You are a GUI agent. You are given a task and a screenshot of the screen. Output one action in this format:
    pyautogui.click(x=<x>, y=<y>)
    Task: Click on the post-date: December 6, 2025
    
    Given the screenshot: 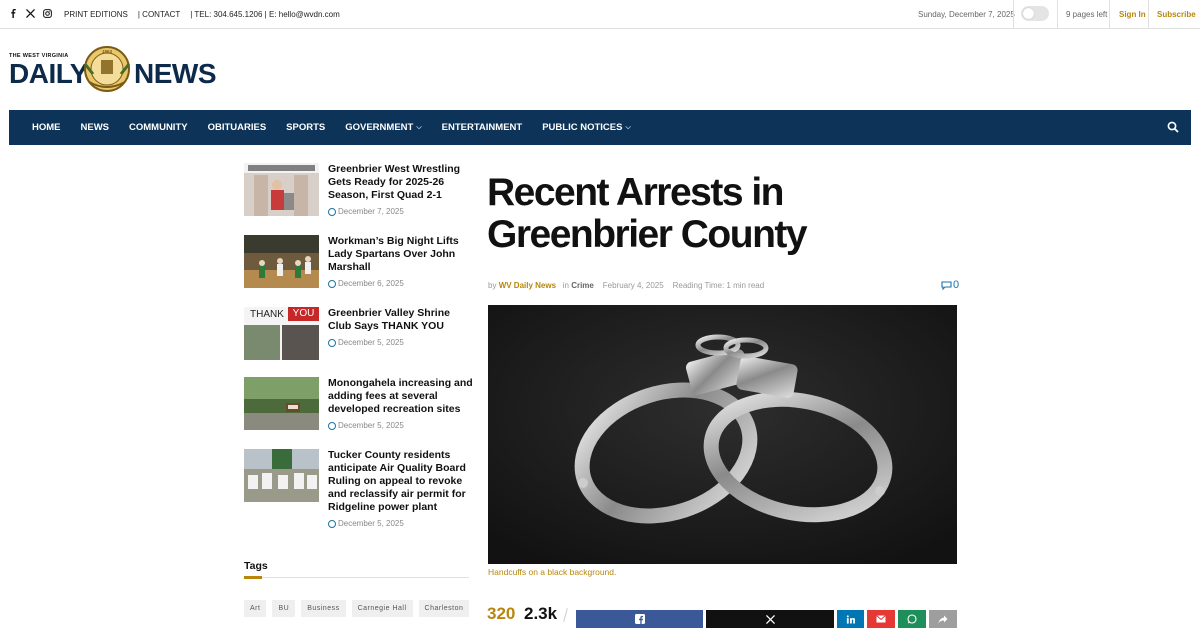 What is the action you would take?
    pyautogui.click(x=366, y=283)
    